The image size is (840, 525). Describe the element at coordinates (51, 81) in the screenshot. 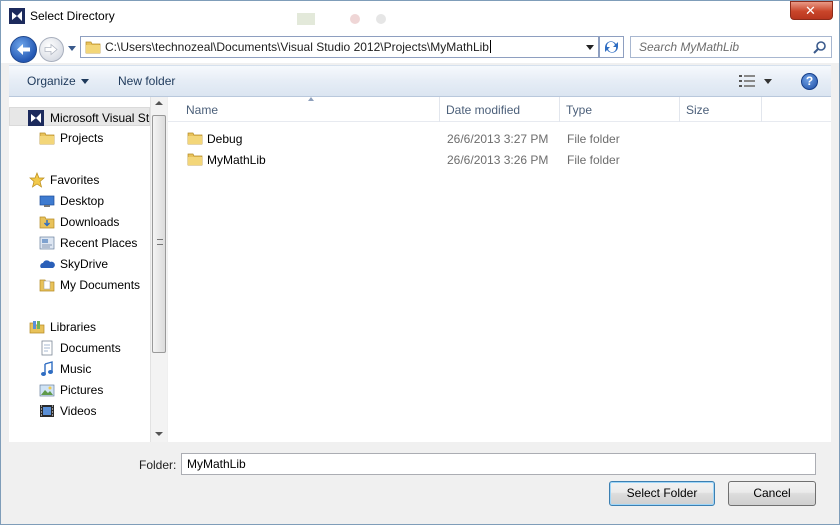

I see `organize-label: Organize` at that location.